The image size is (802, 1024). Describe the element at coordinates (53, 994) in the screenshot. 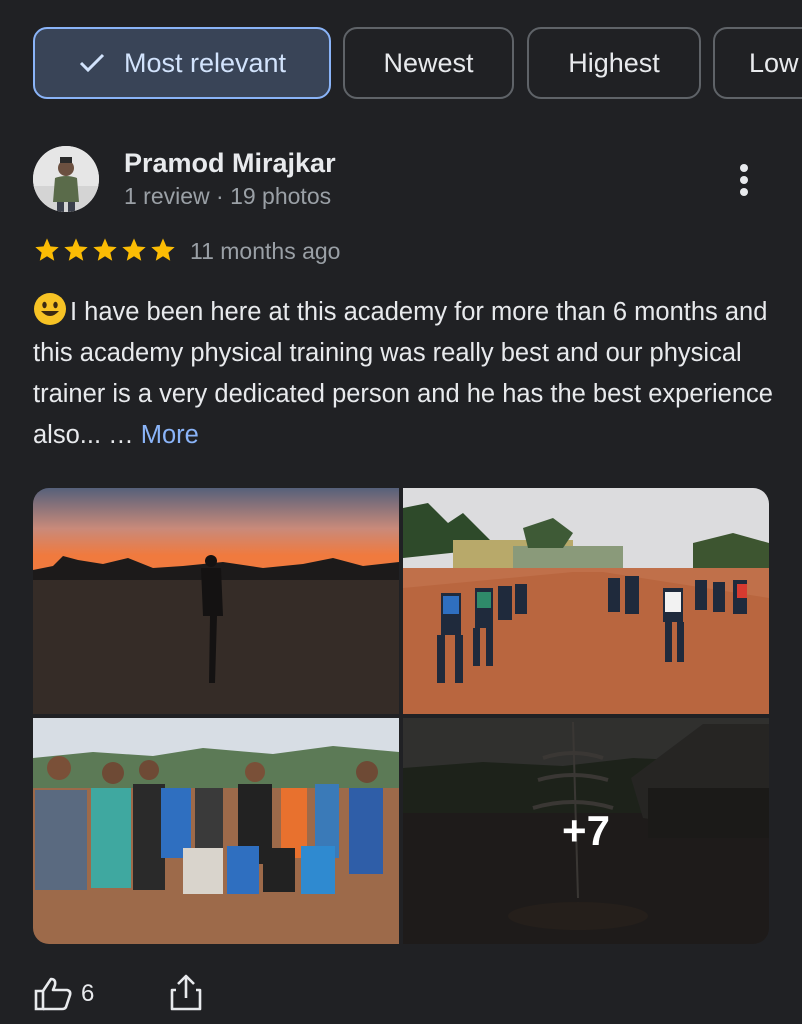

I see `thumbs-up-icon` at that location.